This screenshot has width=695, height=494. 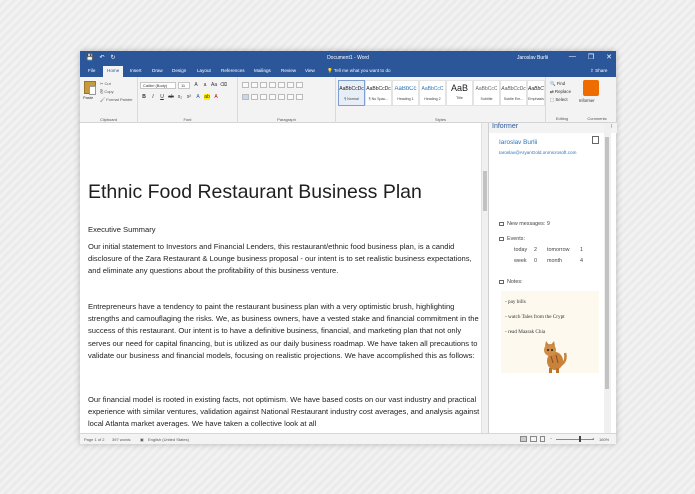 What do you see at coordinates (551, 438) in the screenshot?
I see `zoom-out-icon: −` at bounding box center [551, 438].